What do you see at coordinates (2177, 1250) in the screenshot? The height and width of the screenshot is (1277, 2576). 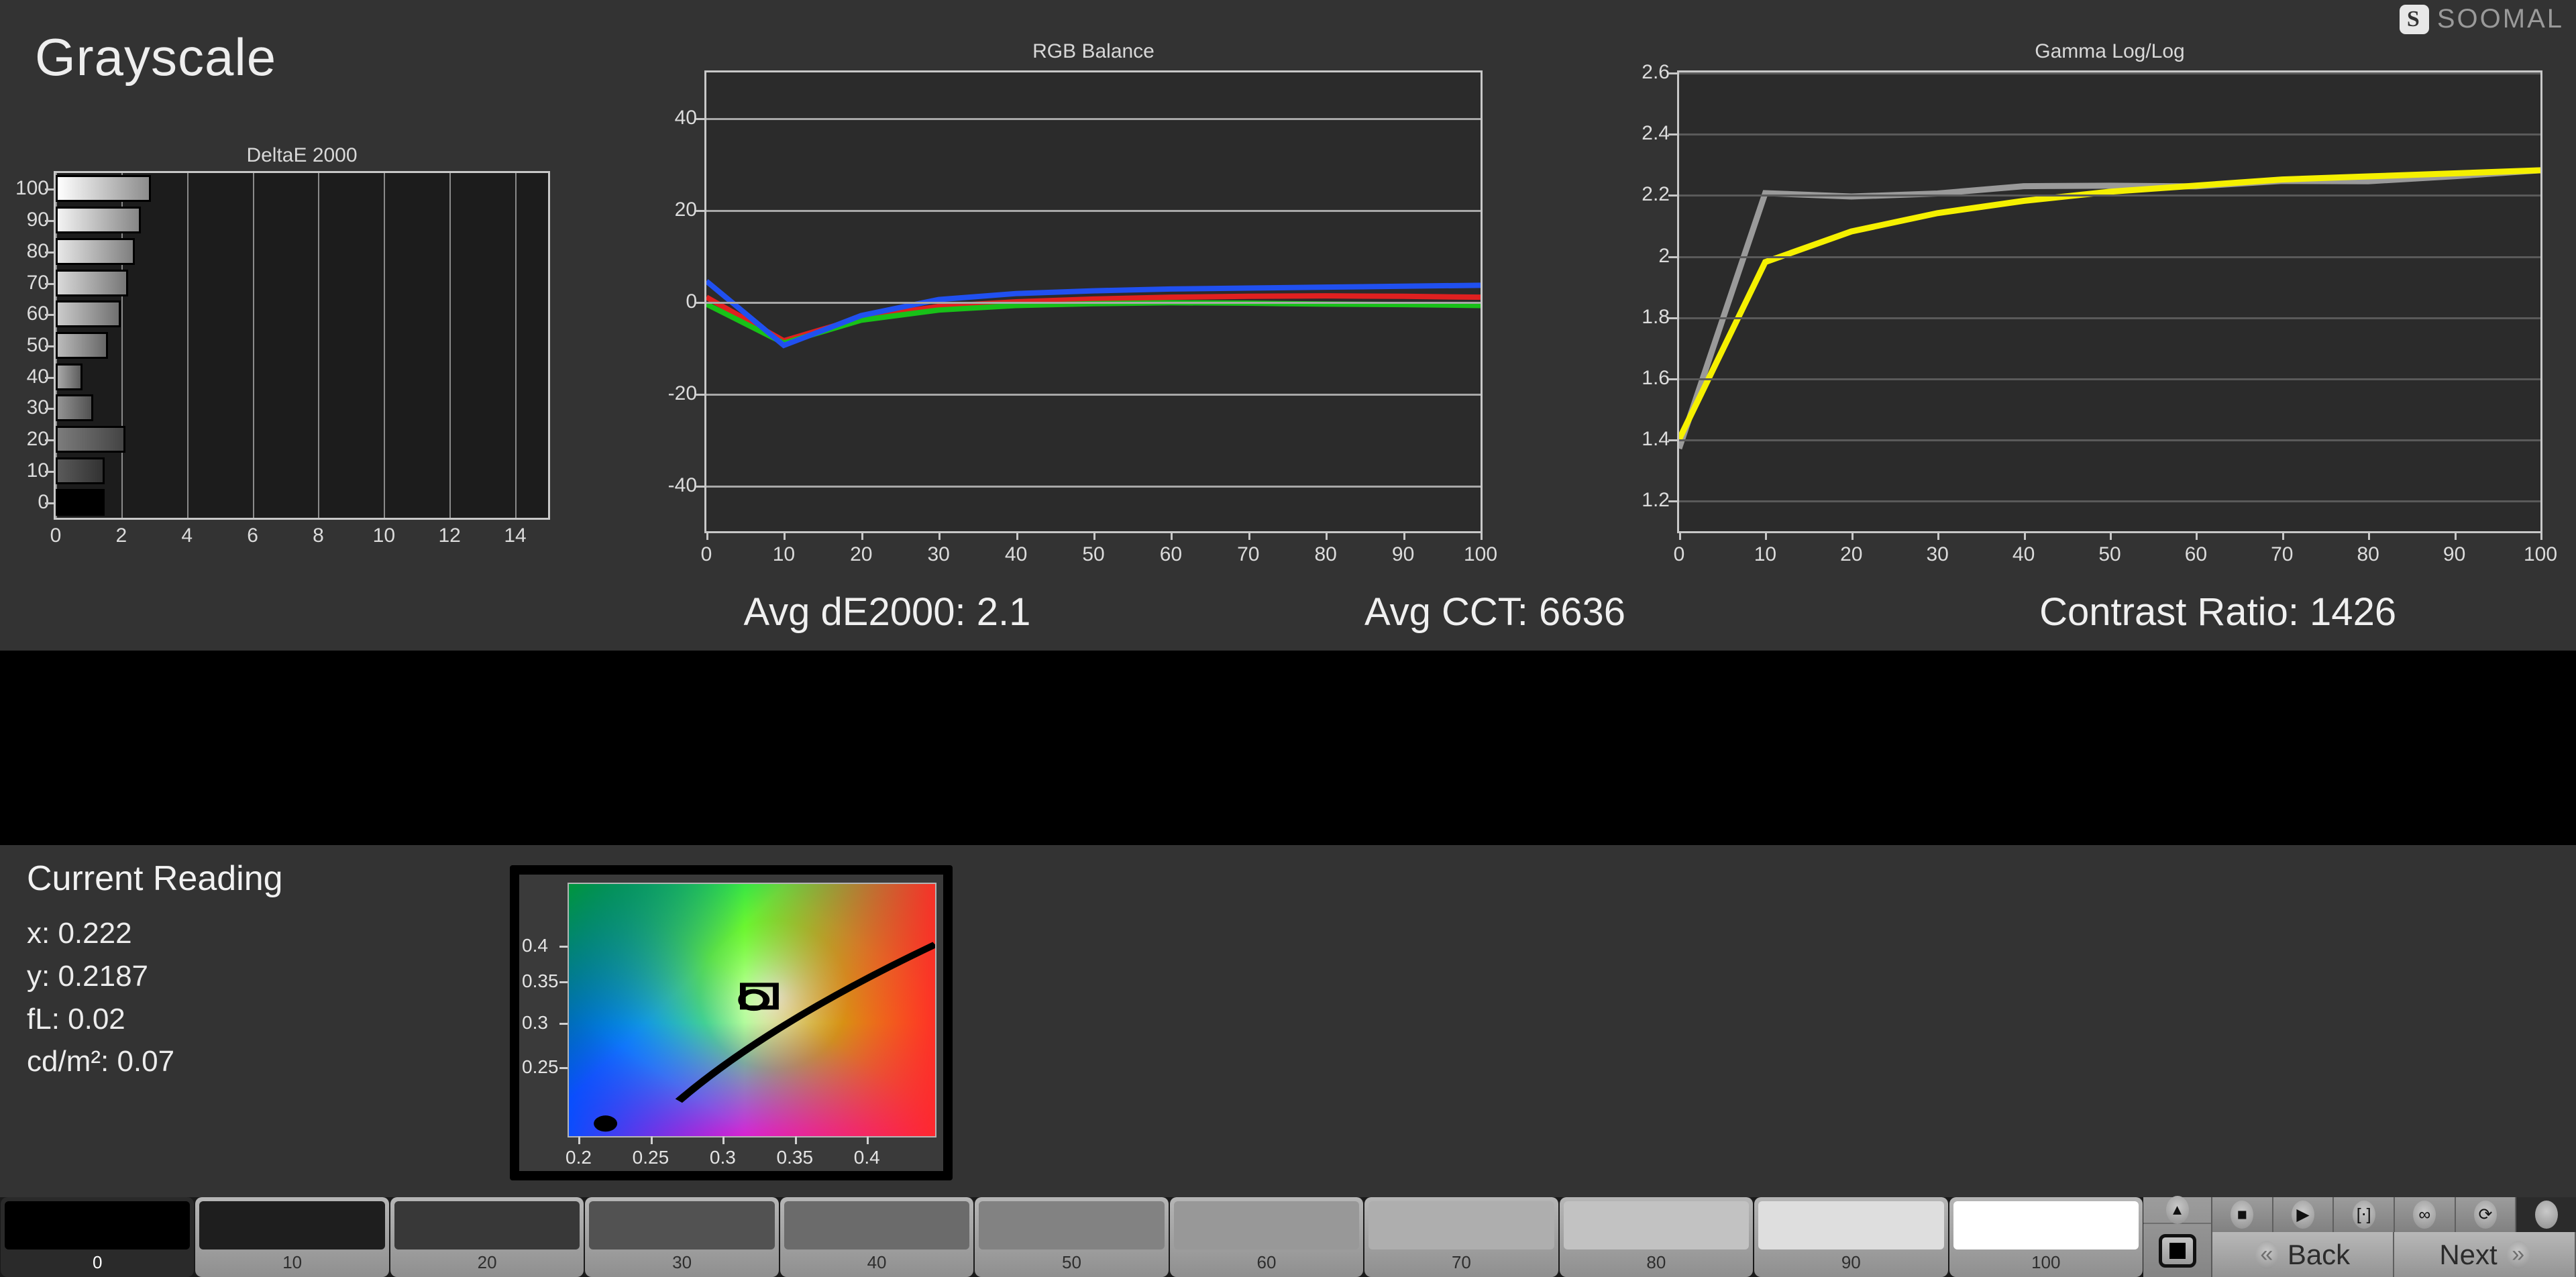 I see `big-stop-button` at bounding box center [2177, 1250].